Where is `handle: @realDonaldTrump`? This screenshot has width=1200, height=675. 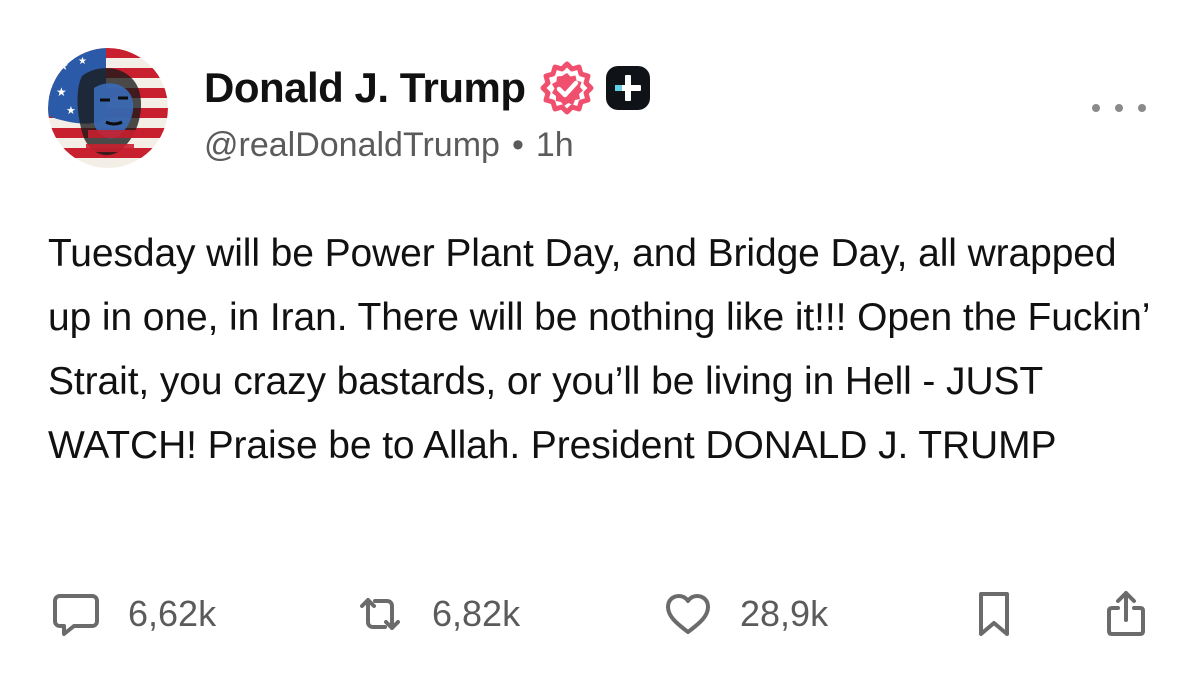 handle: @realDonaldTrump is located at coordinates (352, 145).